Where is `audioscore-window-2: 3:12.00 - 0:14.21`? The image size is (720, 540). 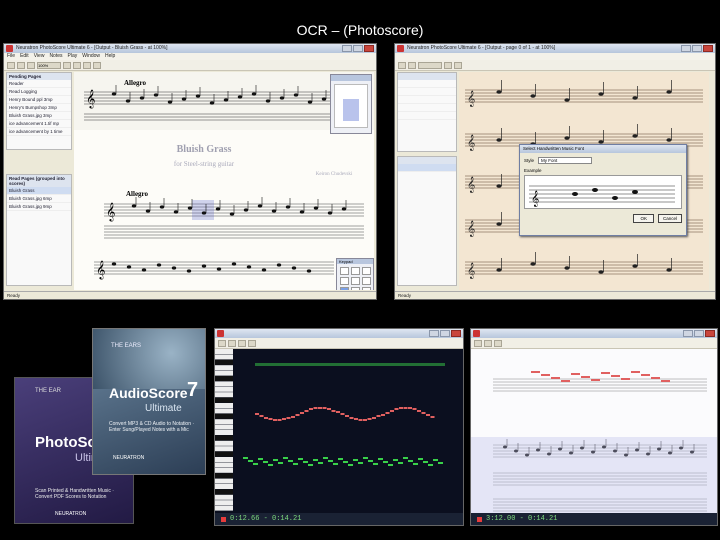
audioscore-window-2: 3:12.00 - 0:14.21 is located at coordinates (594, 427).